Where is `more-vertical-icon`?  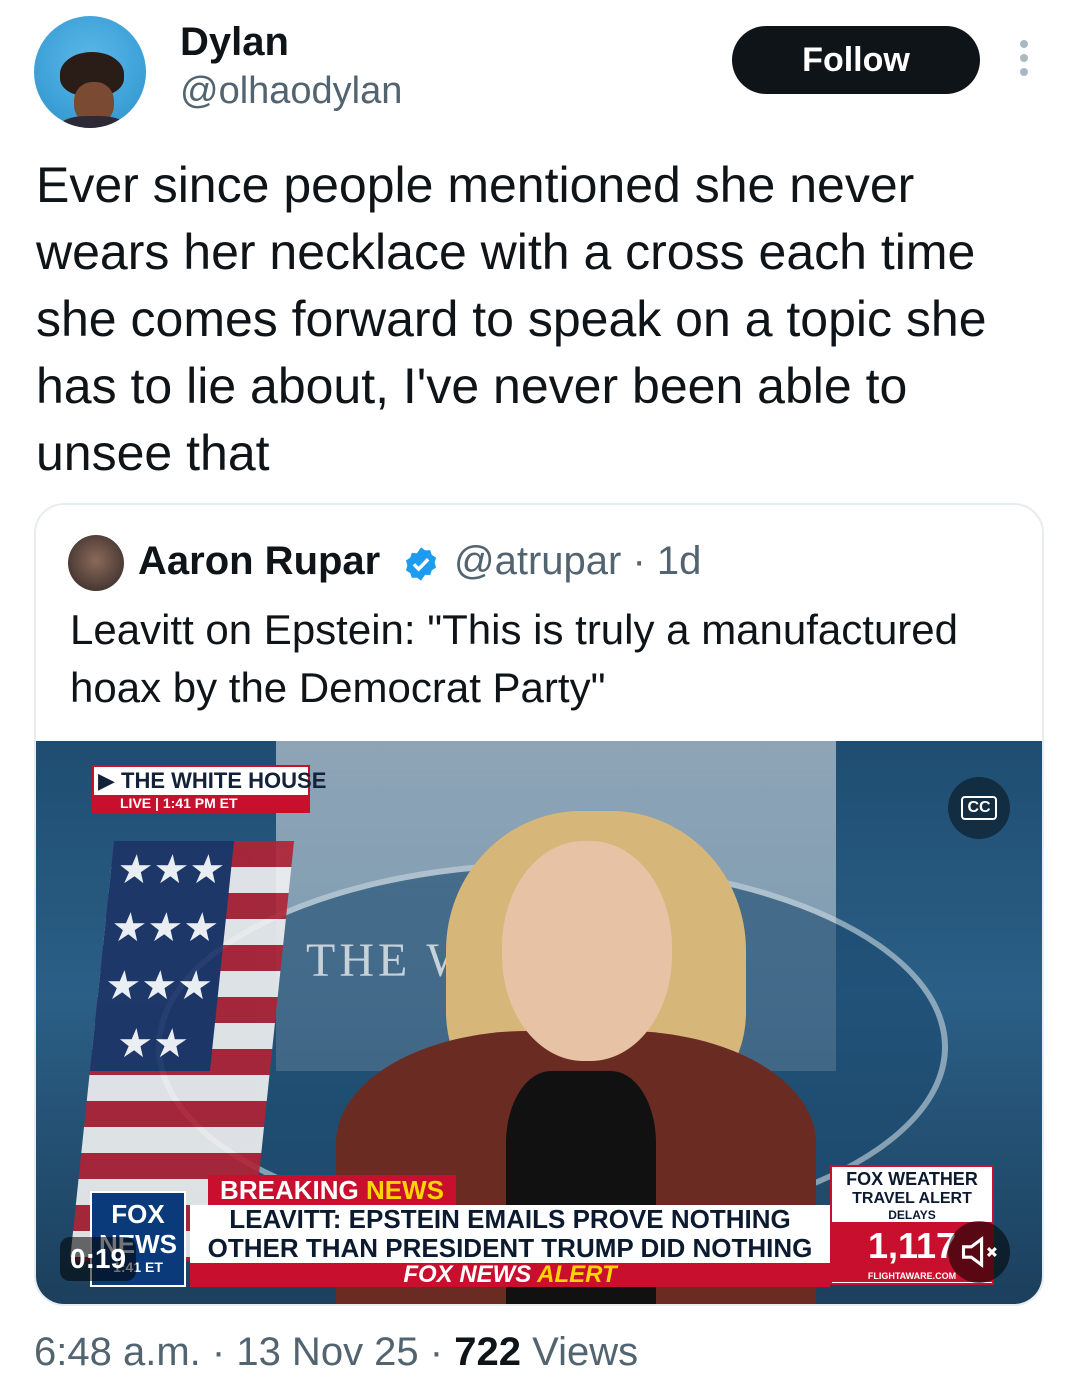
more-vertical-icon is located at coordinates (1024, 60).